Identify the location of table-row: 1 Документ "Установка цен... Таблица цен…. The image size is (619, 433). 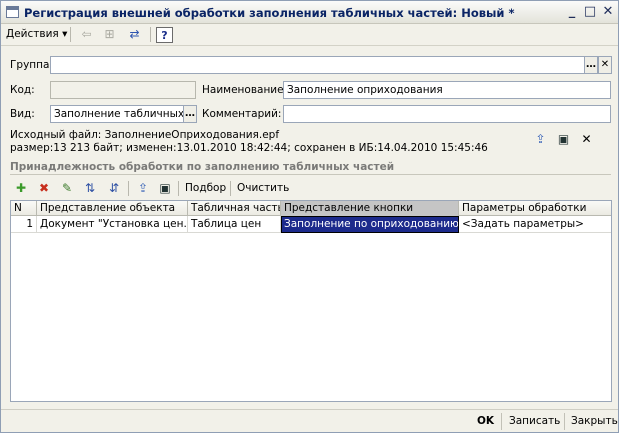
(311, 224).